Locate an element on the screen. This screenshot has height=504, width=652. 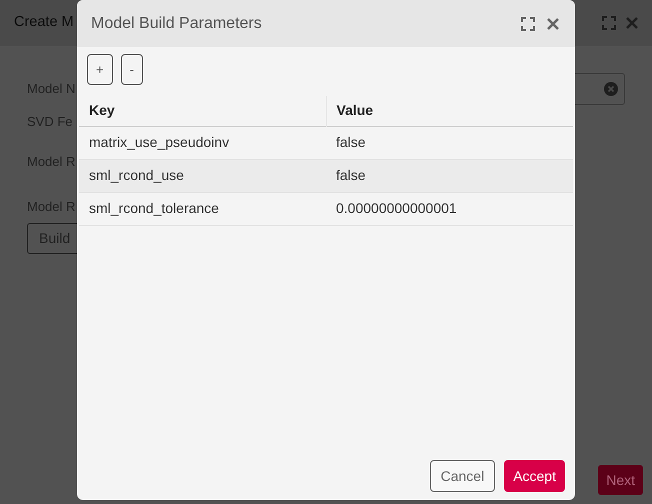
cancel-button: Cancel is located at coordinates (463, 476).